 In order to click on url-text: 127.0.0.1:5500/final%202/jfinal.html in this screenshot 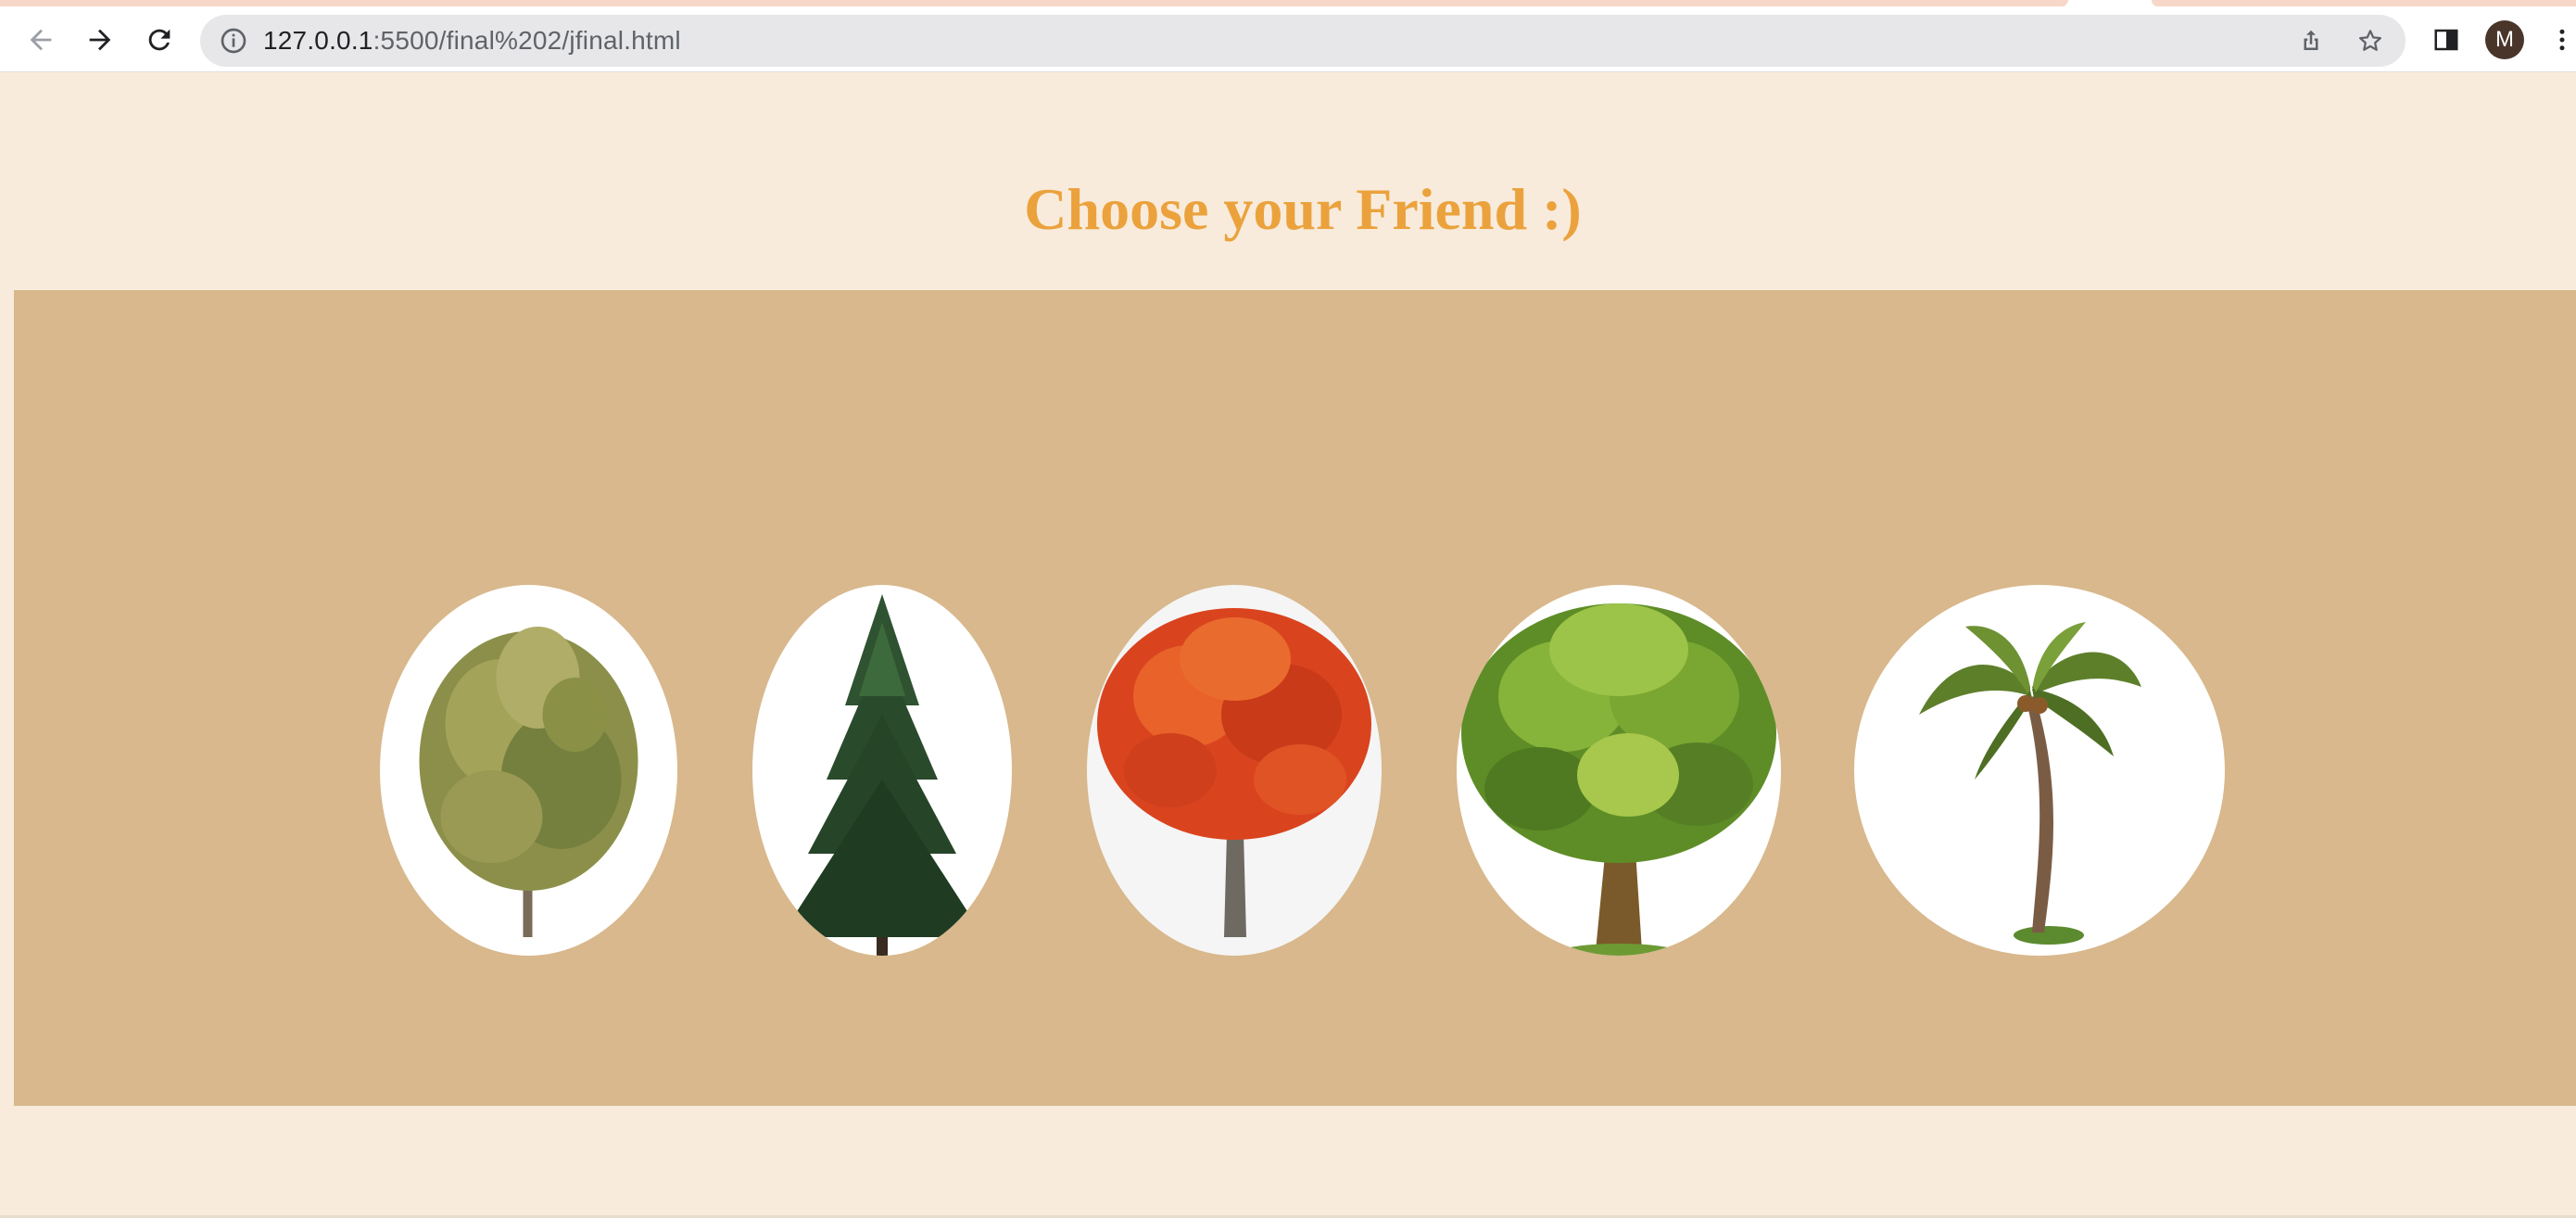, I will do `click(472, 41)`.